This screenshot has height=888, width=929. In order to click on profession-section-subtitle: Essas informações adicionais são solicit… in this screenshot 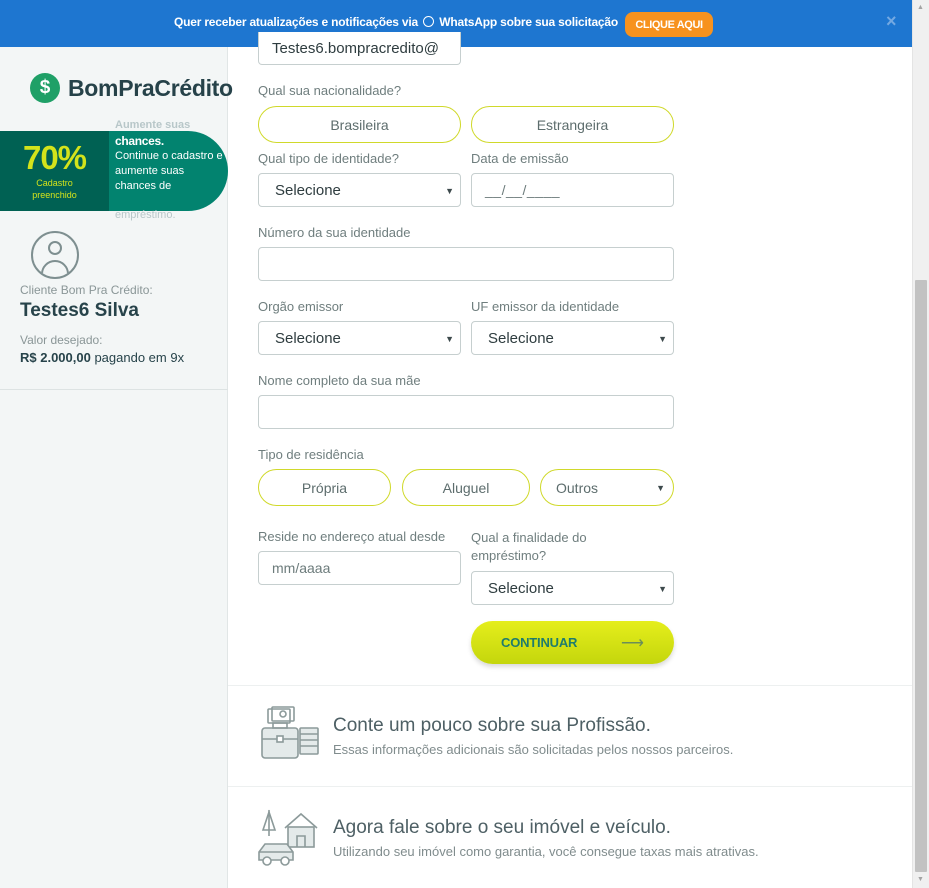, I will do `click(533, 749)`.